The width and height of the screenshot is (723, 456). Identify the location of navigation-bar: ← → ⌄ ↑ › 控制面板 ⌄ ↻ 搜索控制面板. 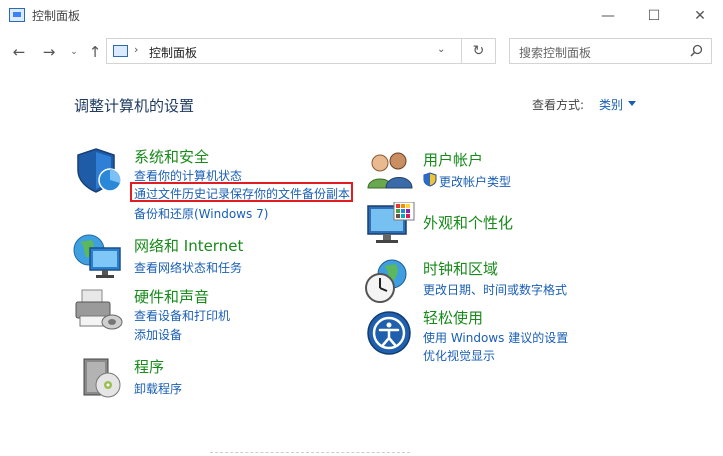
(361, 53).